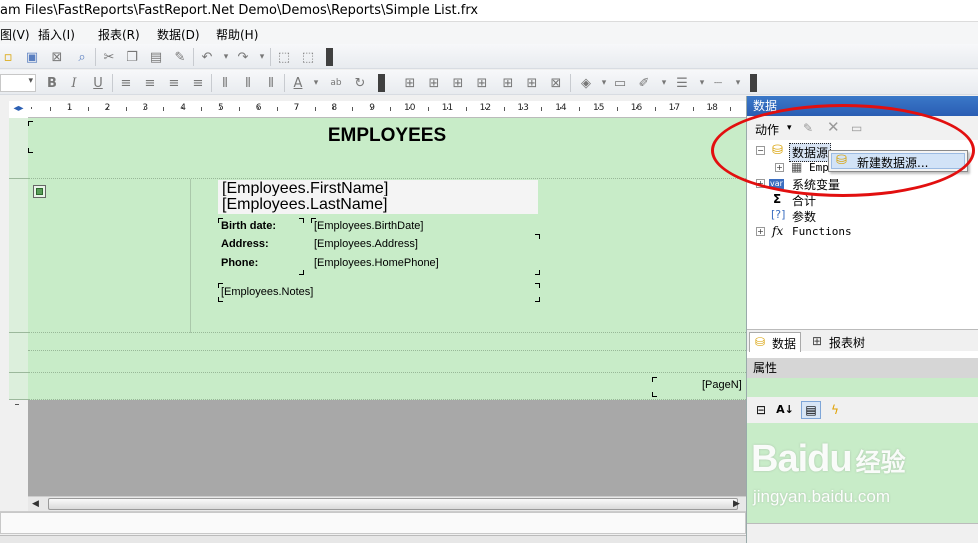 The height and width of the screenshot is (543, 978). I want to click on tab-report-tree: ⊞ 报表树, so click(838, 342).